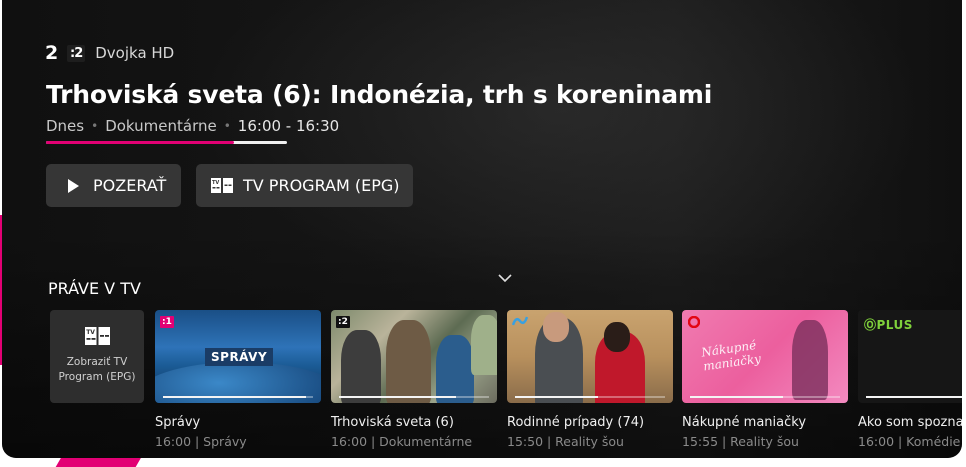 The image size is (966, 467). I want to click on thumbnail-text: Nákupné maniačky, so click(731, 356).